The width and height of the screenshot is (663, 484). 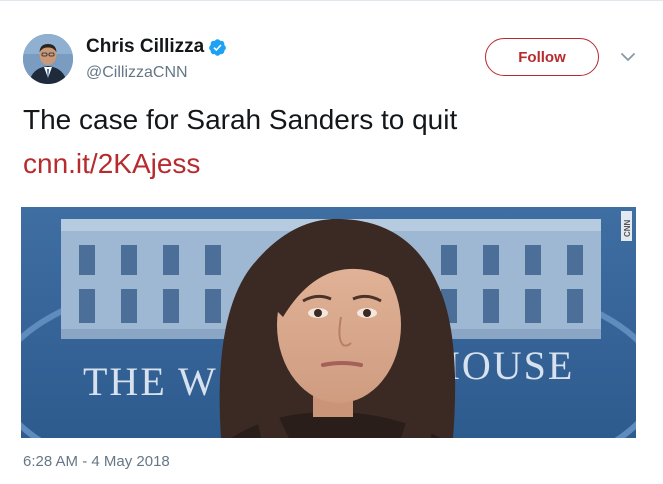 What do you see at coordinates (145, 47) in the screenshot?
I see `author-name: Chris Cillizza` at bounding box center [145, 47].